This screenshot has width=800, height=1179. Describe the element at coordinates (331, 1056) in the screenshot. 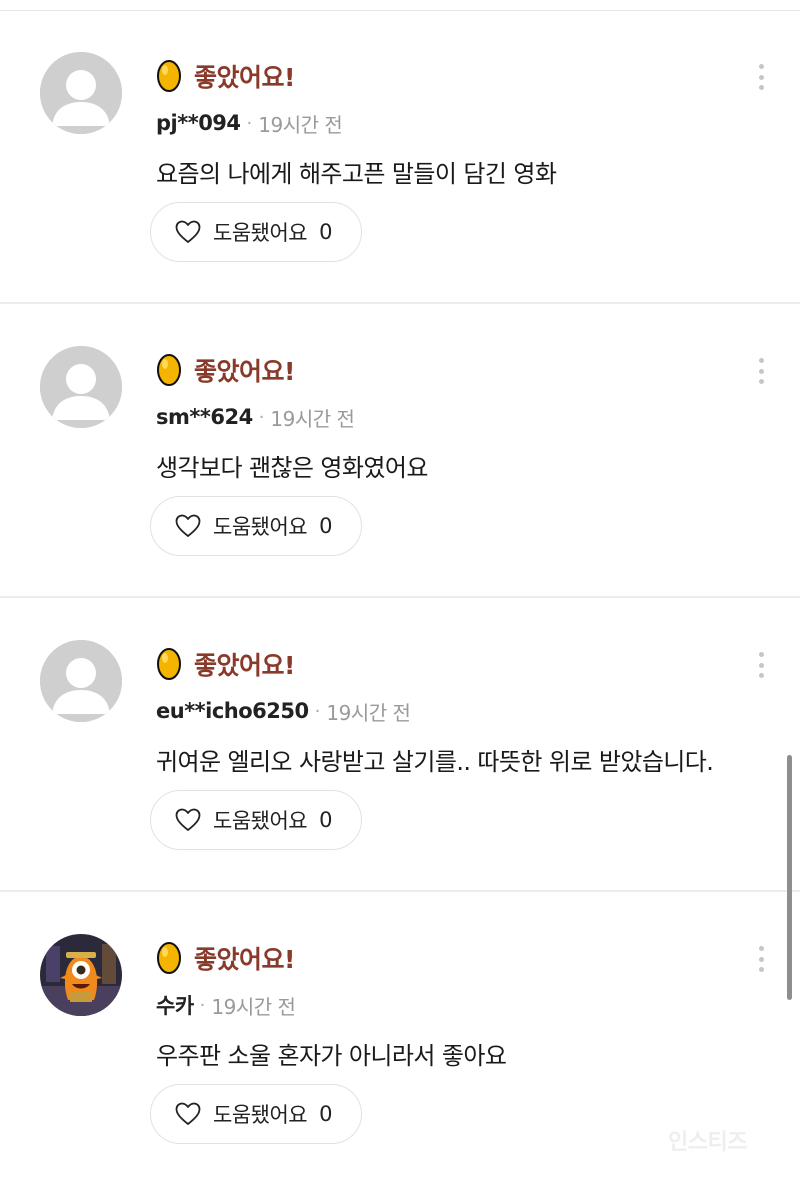

I see `review-text: 우주판 소울 혼자가 아니라서 좋아요` at that location.